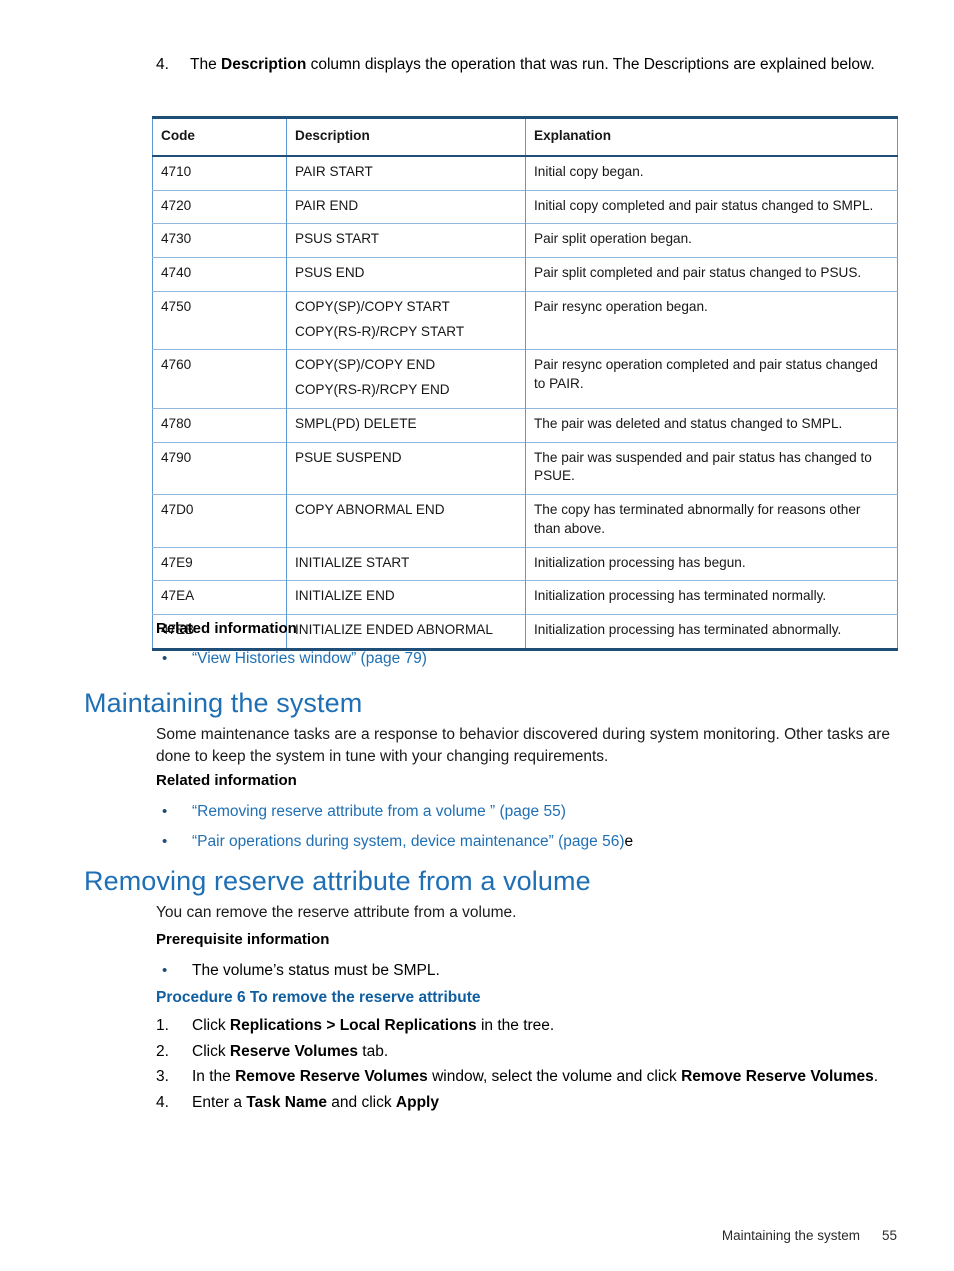 The height and width of the screenshot is (1271, 954). What do you see at coordinates (372, 306) in the screenshot?
I see `cell-description-line1: COPY(SP)/COPY START` at bounding box center [372, 306].